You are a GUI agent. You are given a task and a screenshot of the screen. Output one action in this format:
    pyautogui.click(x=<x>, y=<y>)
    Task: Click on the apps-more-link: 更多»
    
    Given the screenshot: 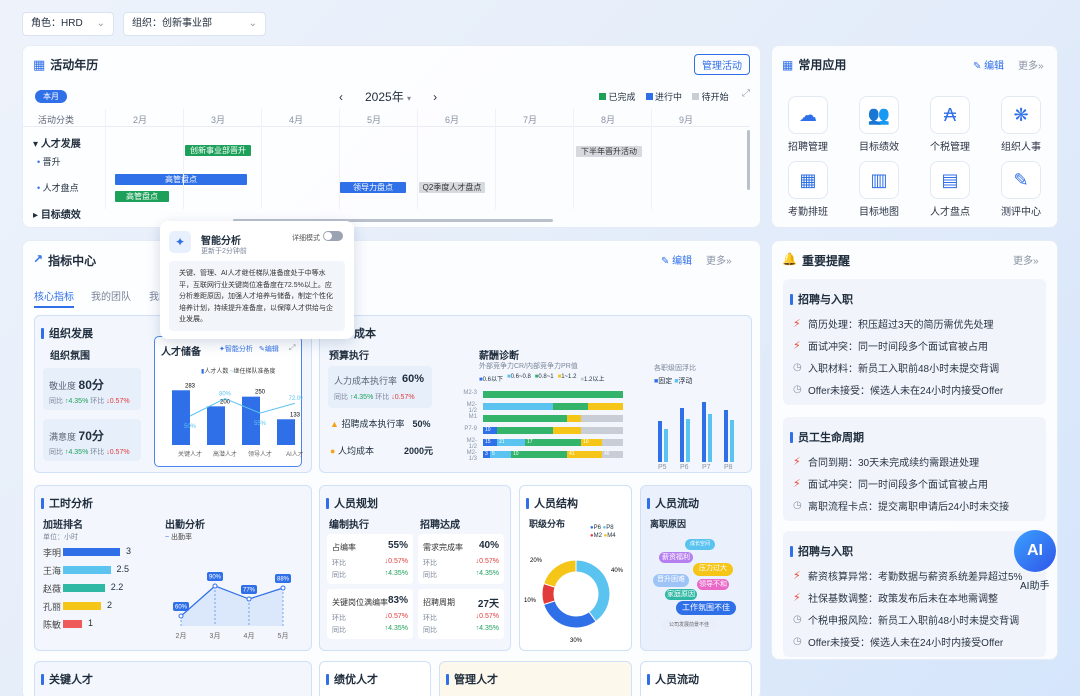 What is the action you would take?
    pyautogui.click(x=1031, y=64)
    